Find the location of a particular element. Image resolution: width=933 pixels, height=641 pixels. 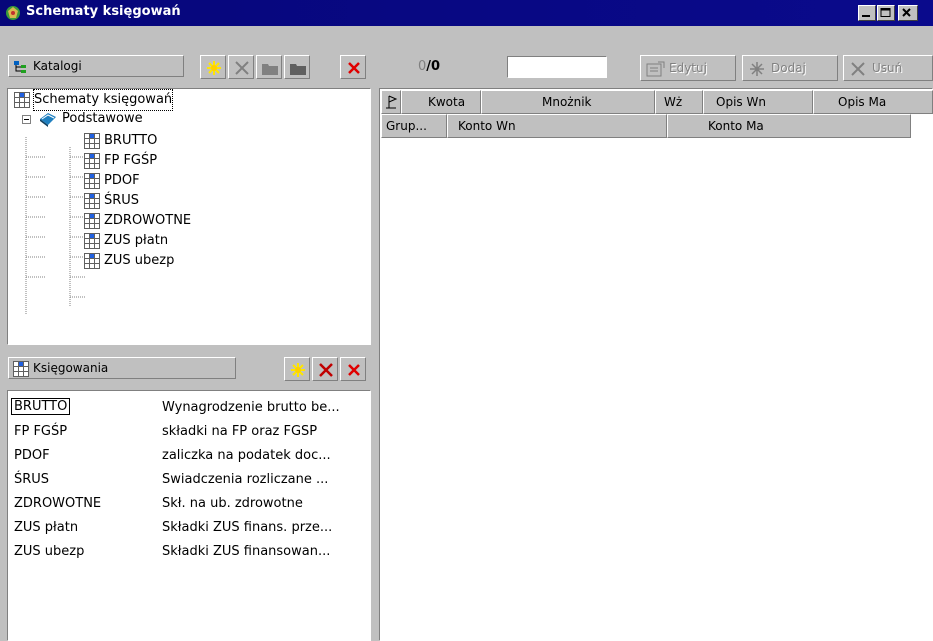

delete-posting-button is located at coordinates (325, 369).